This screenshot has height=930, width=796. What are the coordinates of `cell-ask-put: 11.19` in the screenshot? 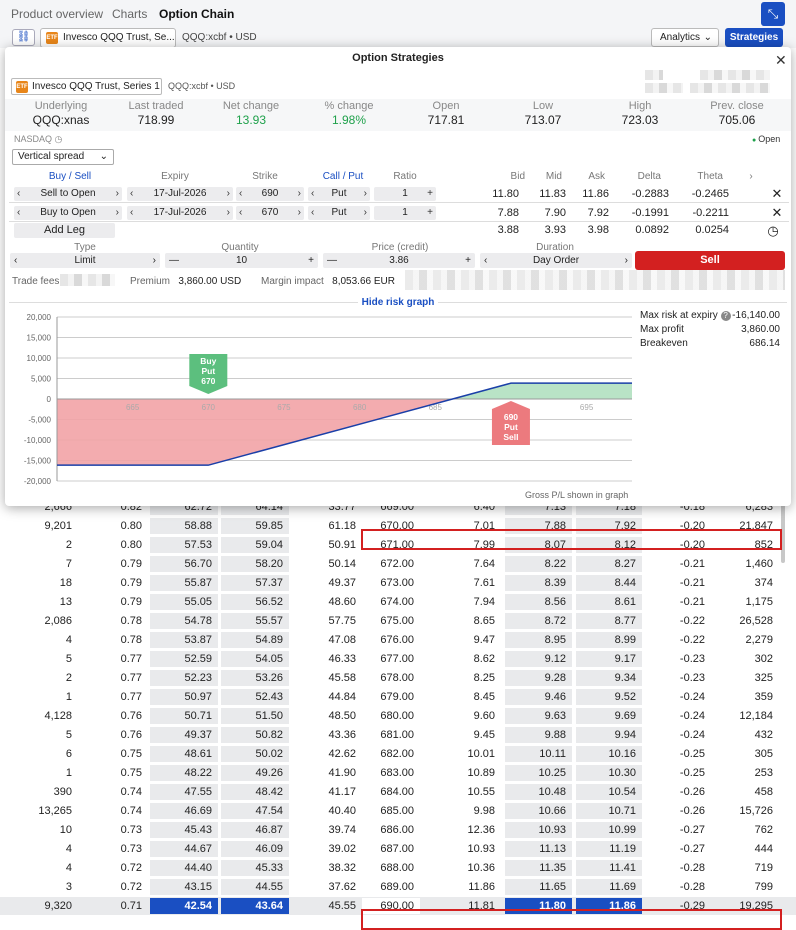 It's located at (609, 849).